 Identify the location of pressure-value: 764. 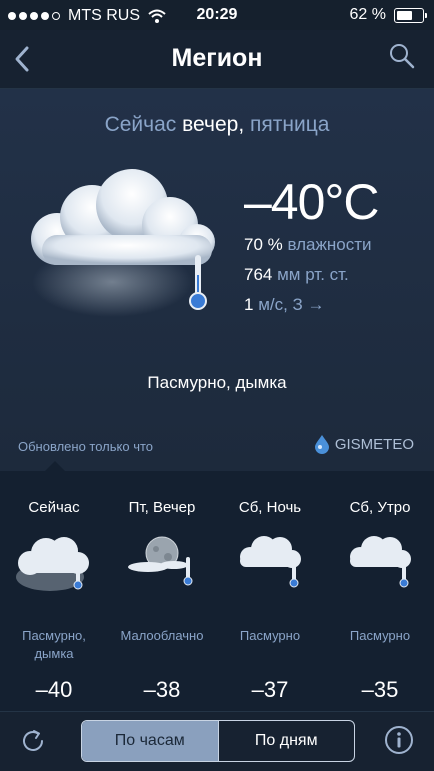
(258, 274).